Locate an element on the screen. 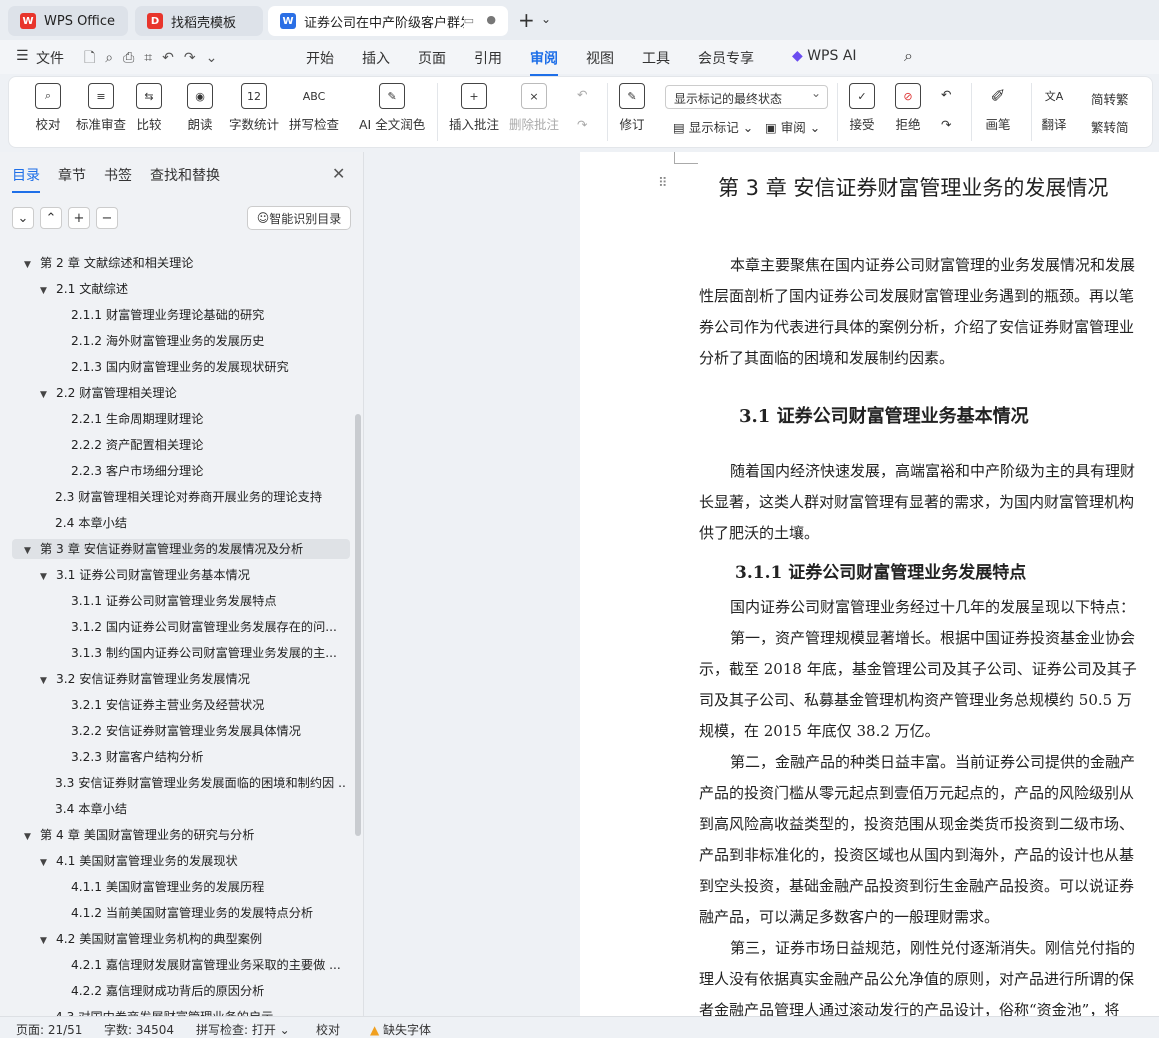  toc-item: ▼ 3.2 安信证券财富管理业务发展情况 is located at coordinates (192, 679).